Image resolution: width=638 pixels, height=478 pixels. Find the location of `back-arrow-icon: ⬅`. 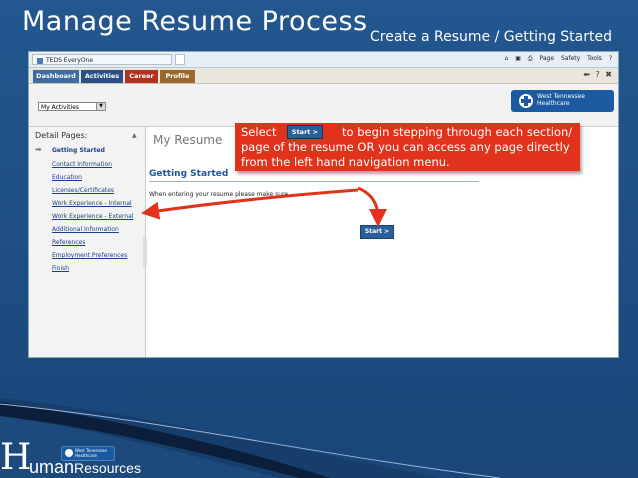

back-arrow-icon: ⬅ is located at coordinates (586, 74).